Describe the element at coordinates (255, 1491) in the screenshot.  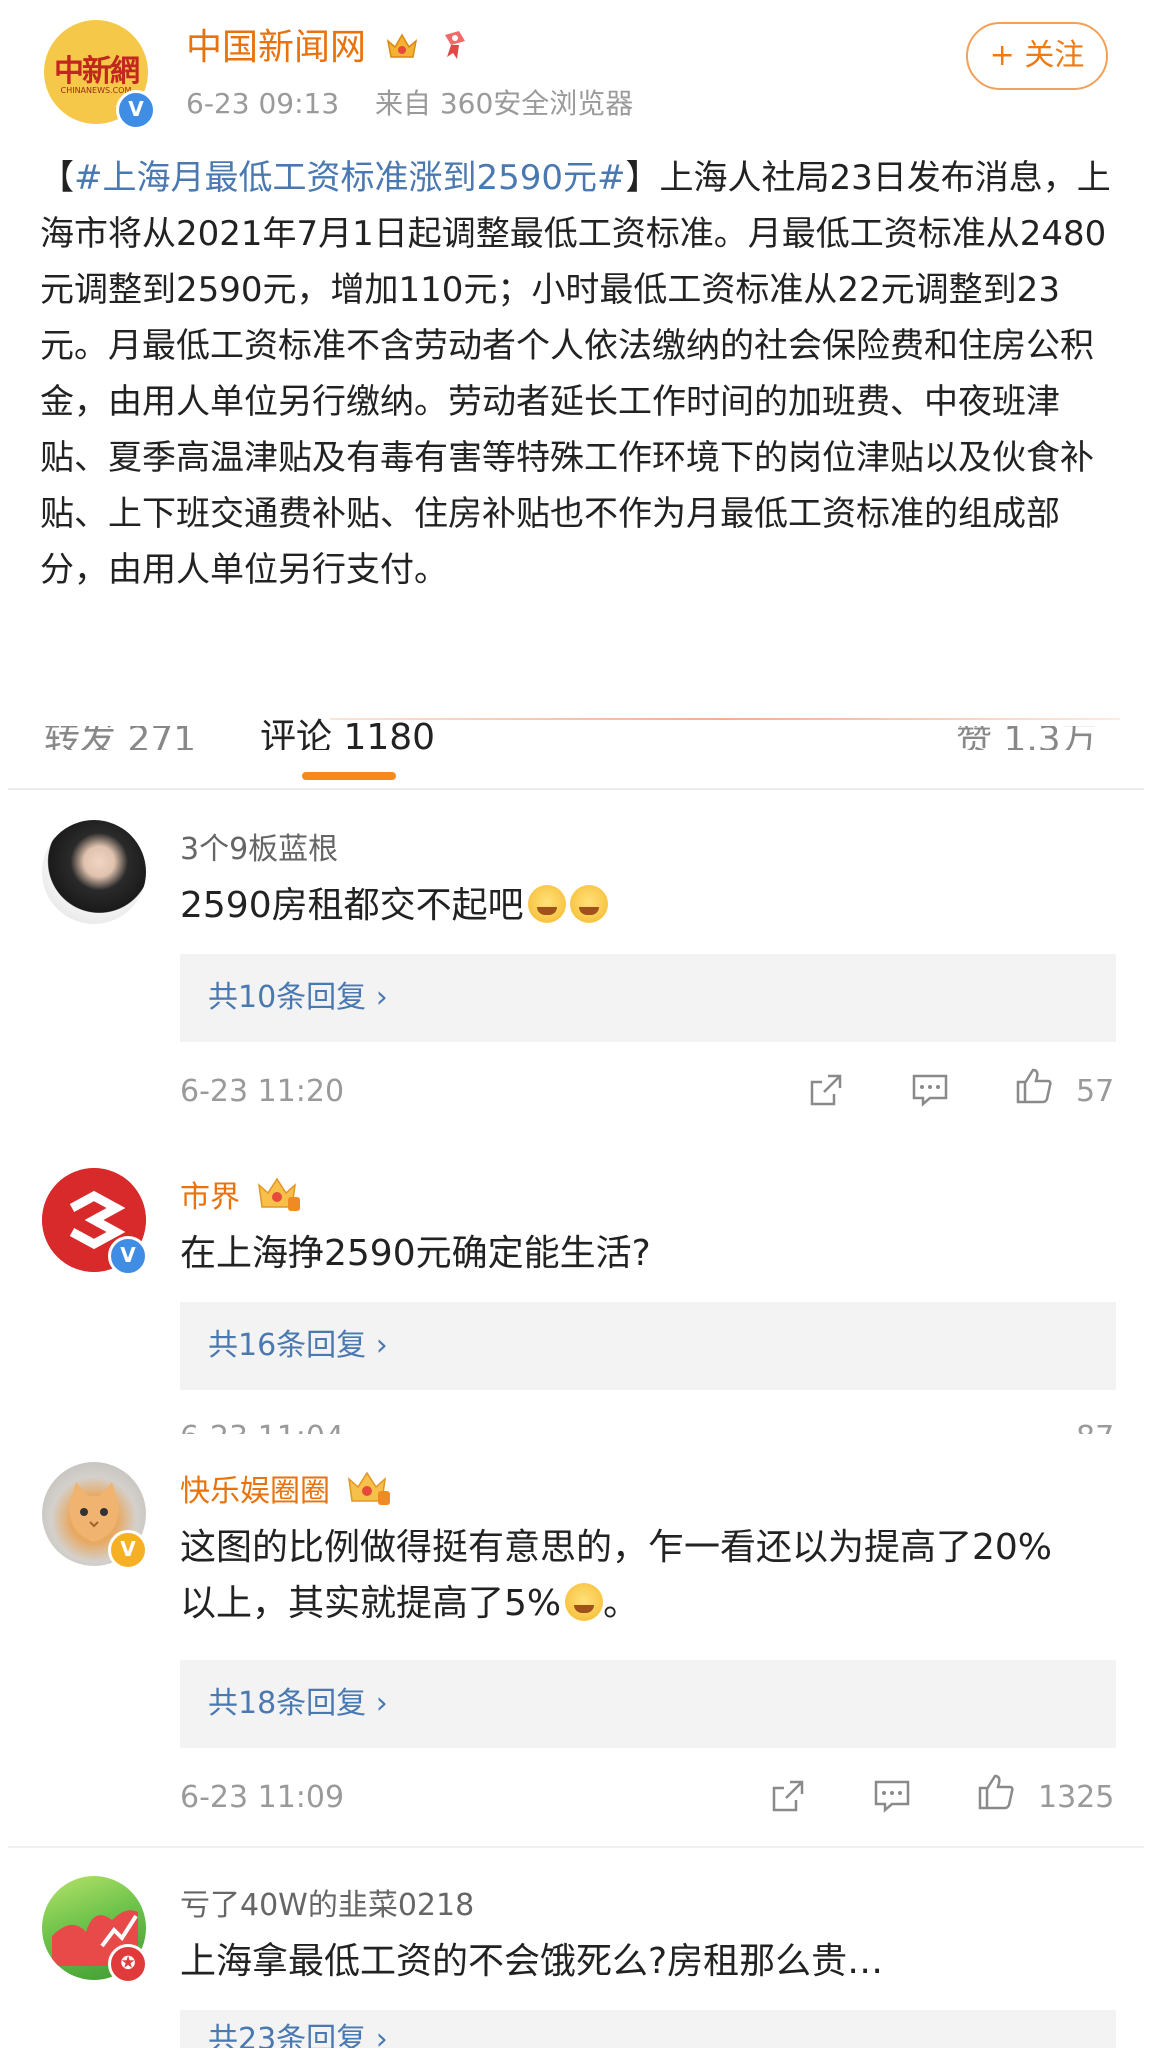
I see `comment-author: 快乐娱圈圈` at that location.